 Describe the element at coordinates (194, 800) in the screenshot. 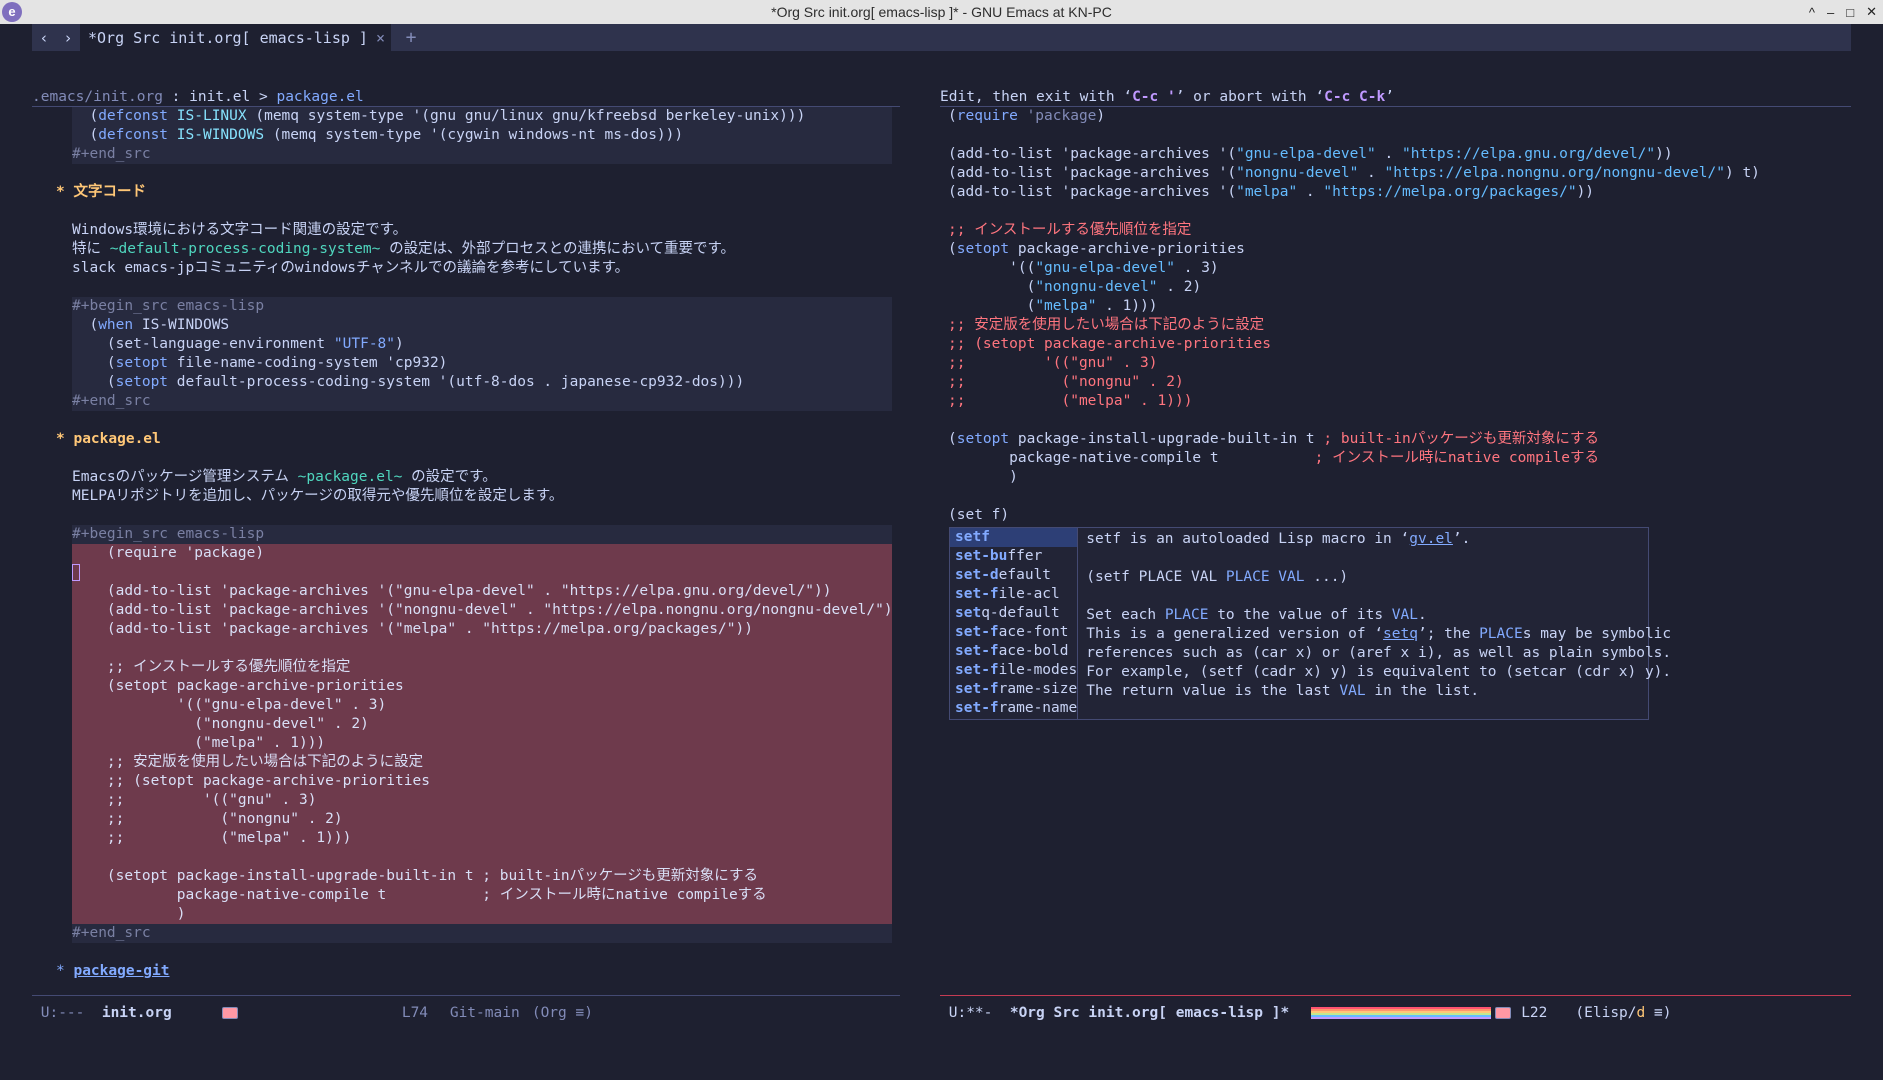

I see `code-line: ;; '(("gnu" . 3)` at that location.